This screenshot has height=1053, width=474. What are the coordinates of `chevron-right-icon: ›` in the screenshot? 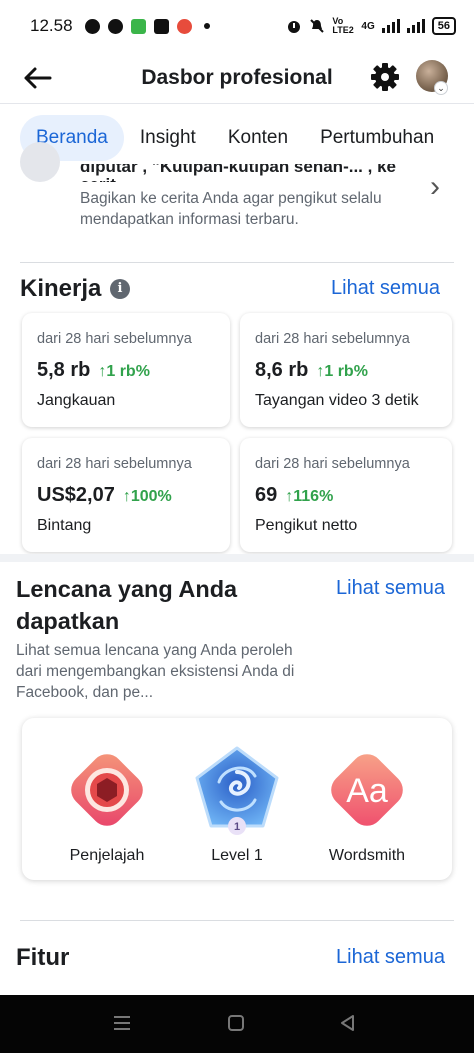 It's located at (435, 187).